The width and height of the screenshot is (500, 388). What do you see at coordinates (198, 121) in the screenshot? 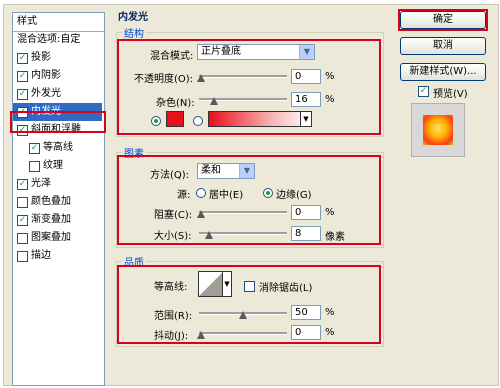
I see `gradient-radio` at bounding box center [198, 121].